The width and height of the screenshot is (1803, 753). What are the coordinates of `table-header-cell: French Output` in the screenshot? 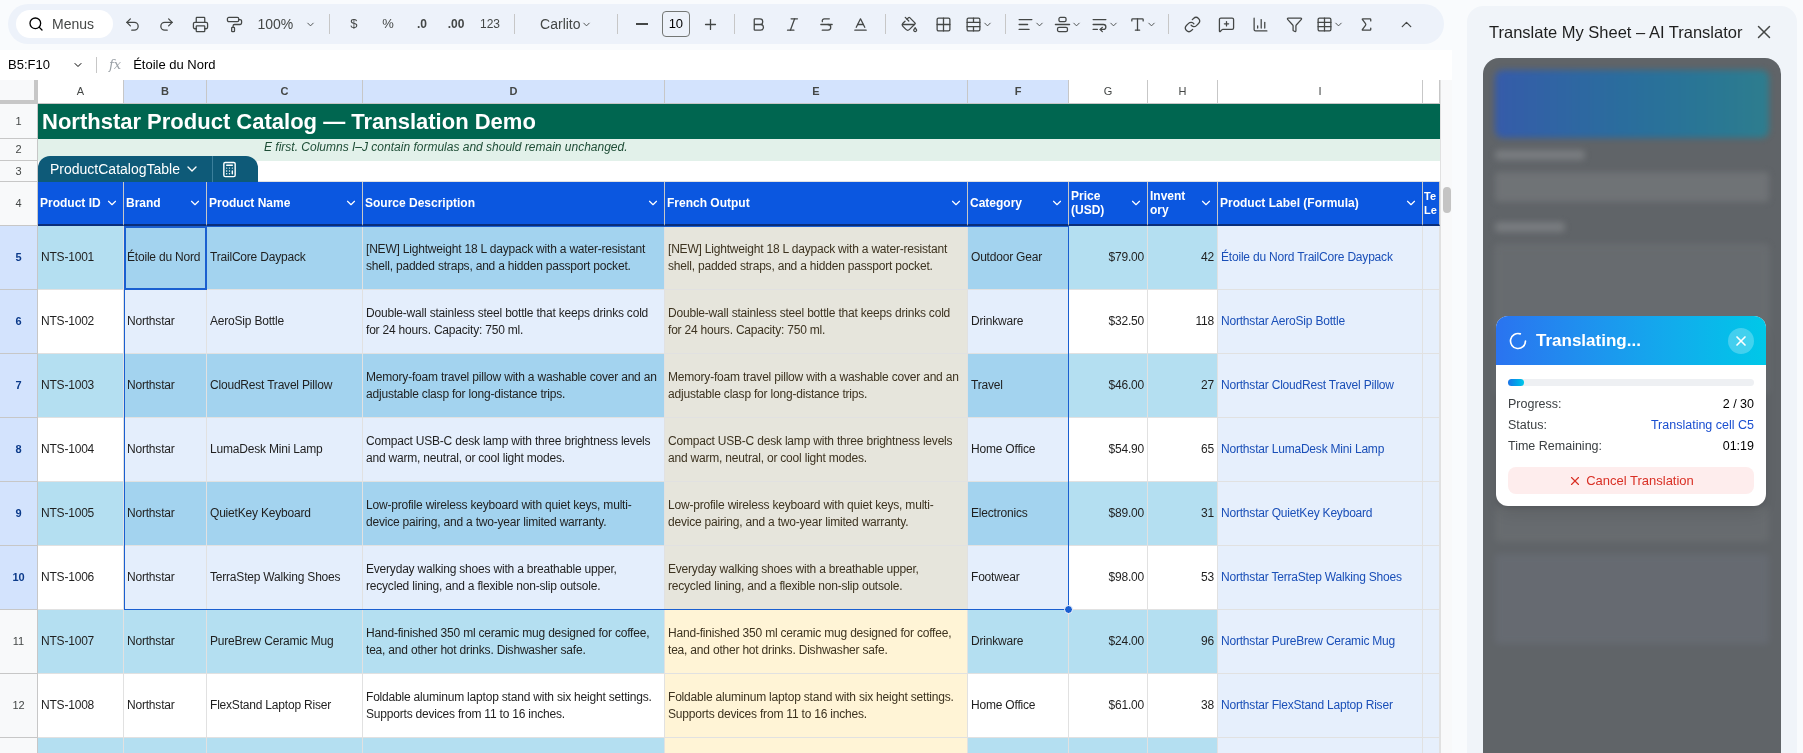 It's located at (816, 204).